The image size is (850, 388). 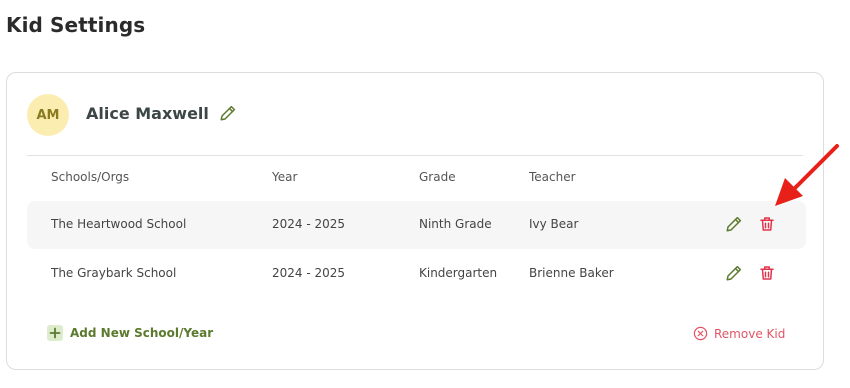 I want to click on plus-icon, so click(x=55, y=333).